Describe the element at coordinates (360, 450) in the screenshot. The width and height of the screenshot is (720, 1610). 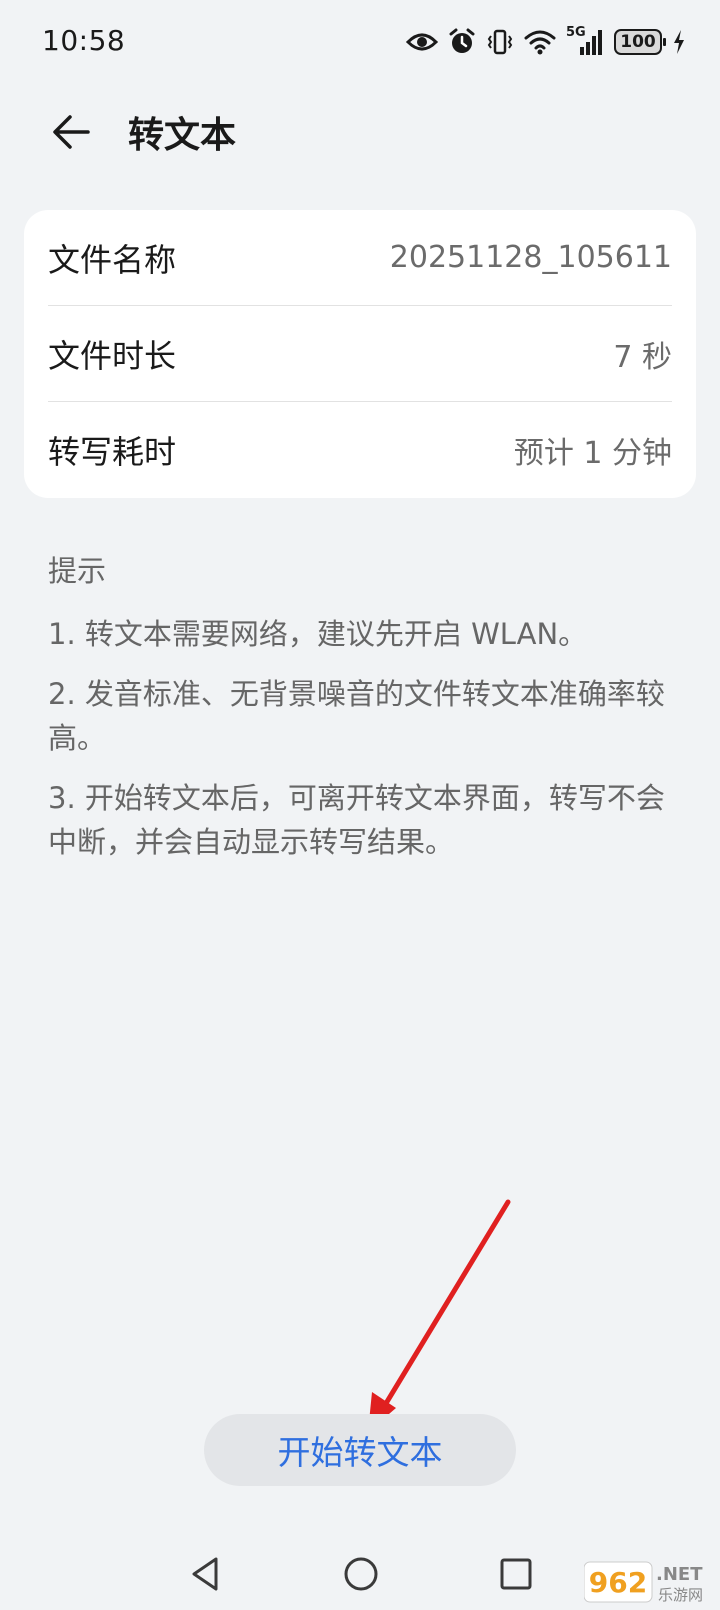
I see `transcribe-time-row: 转写耗时 预计 1 分钟` at that location.